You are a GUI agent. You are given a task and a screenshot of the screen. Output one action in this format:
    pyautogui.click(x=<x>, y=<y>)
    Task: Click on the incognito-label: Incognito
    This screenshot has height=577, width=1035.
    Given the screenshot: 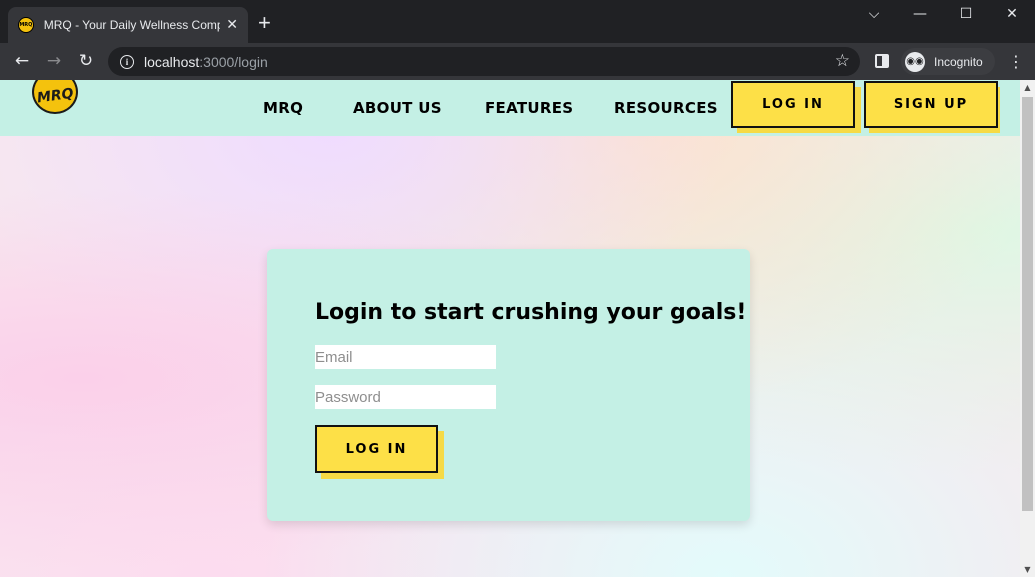 What is the action you would take?
    pyautogui.click(x=958, y=61)
    